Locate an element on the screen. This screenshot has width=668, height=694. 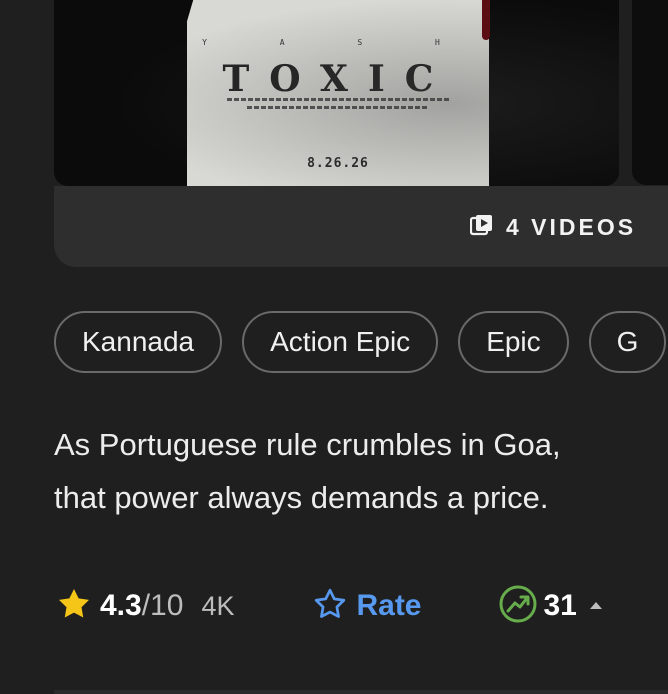
genre-chip: Kannada is located at coordinates (138, 342).